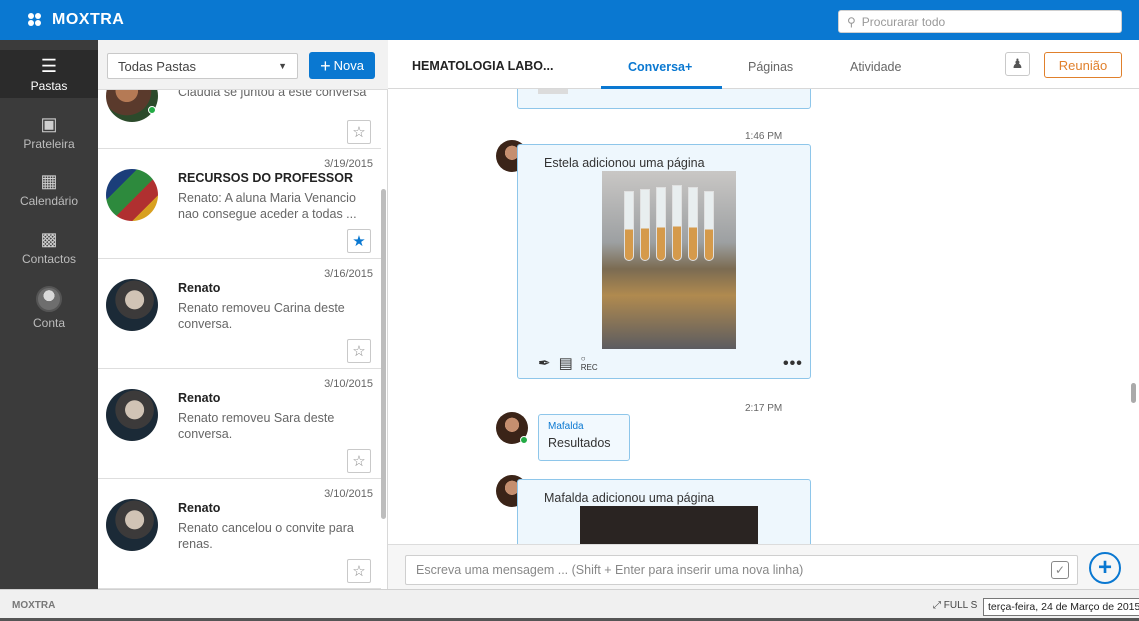  What do you see at coordinates (764, 408) in the screenshot?
I see `message-time: 2:17 PM` at bounding box center [764, 408].